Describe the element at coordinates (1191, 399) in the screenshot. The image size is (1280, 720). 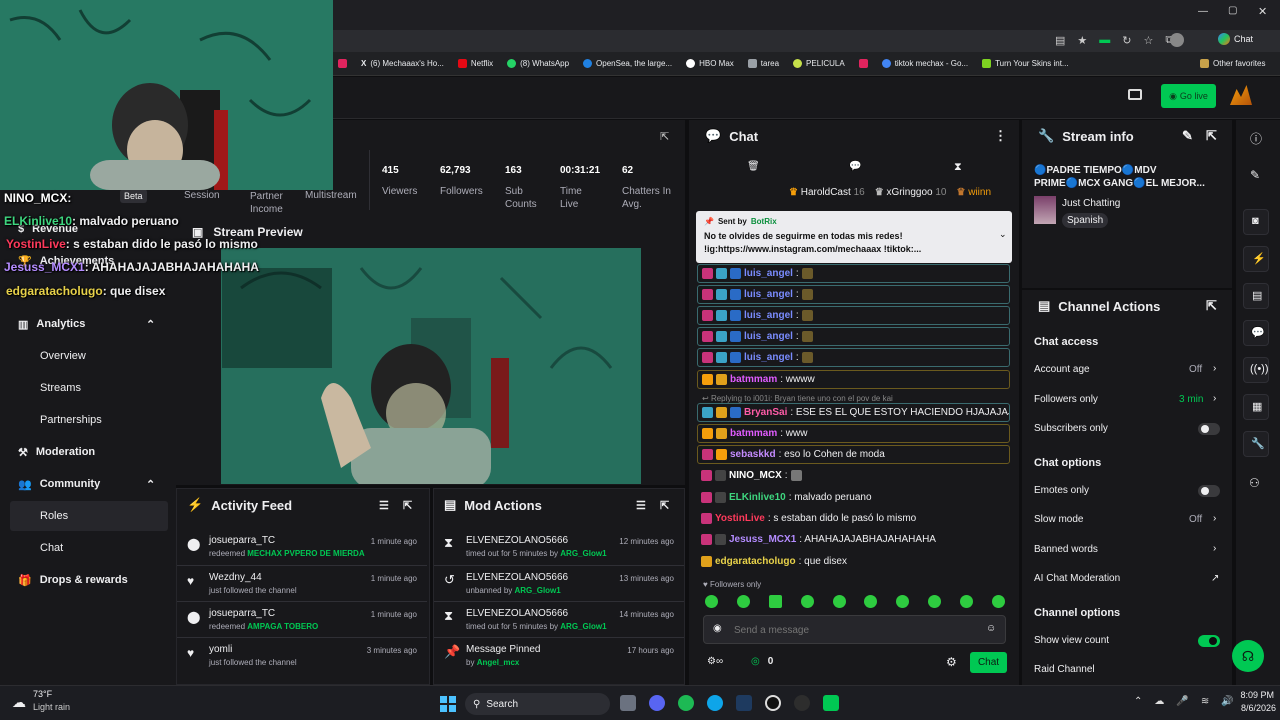
I see `followers-only-value: 3 min` at that location.